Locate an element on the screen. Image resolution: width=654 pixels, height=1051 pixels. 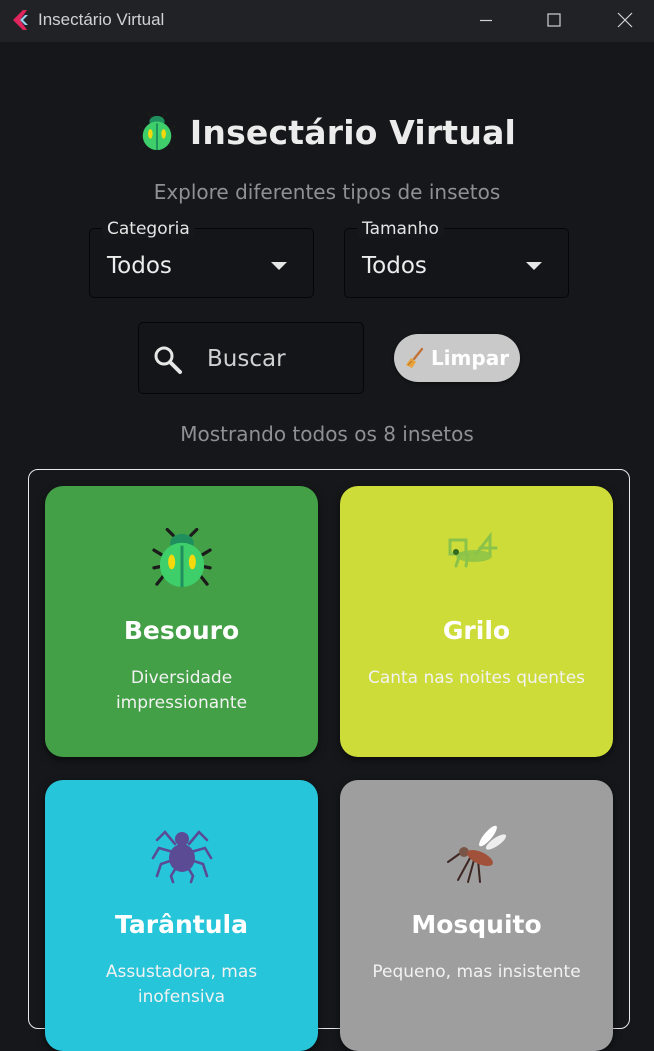
insect-card-tarantula: Tarântula Assustadora, mas inofensiva is located at coordinates (181, 915).